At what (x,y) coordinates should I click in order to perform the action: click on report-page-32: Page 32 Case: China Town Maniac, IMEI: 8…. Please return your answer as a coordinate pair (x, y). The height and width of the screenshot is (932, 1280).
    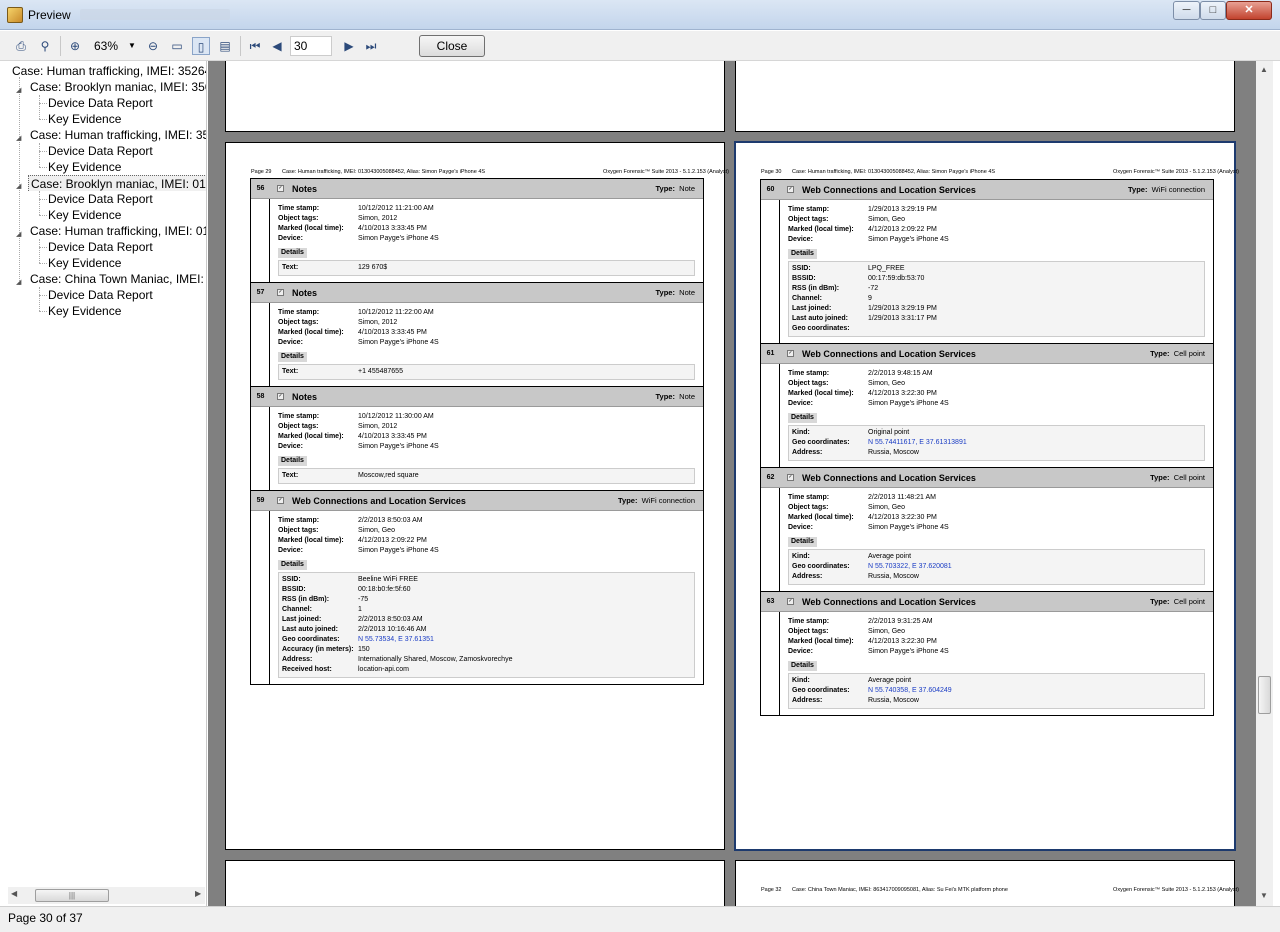
    Looking at the image, I should click on (987, 883).